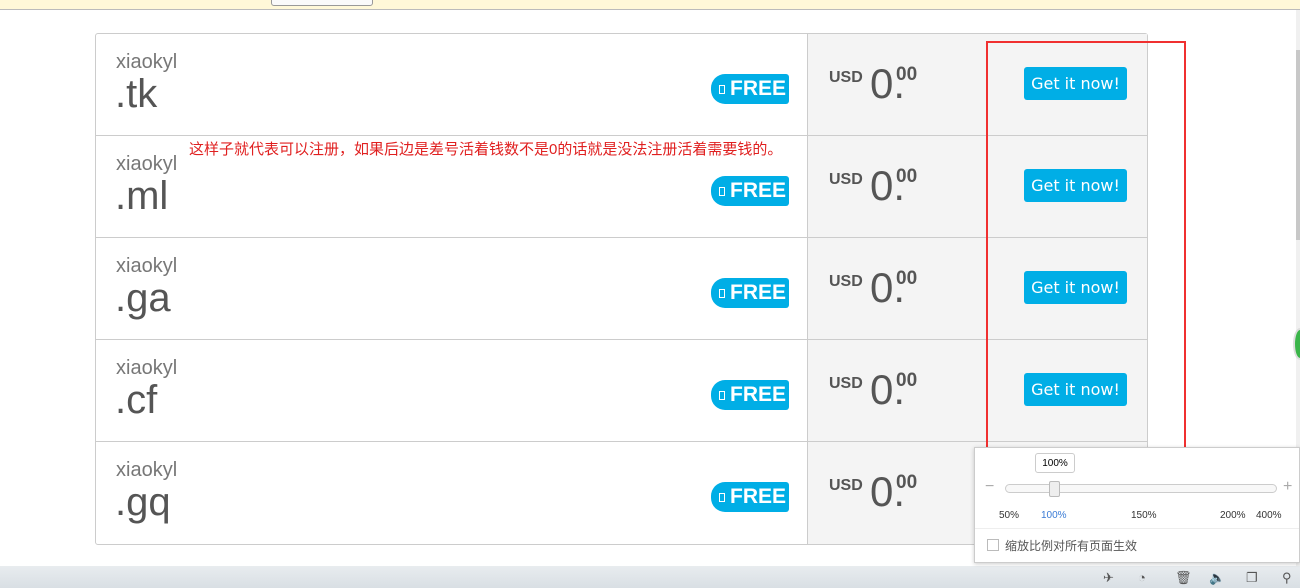 The height and width of the screenshot is (588, 1300). Describe the element at coordinates (1233, 515) in the screenshot. I see `zoom-tick: 200%` at that location.